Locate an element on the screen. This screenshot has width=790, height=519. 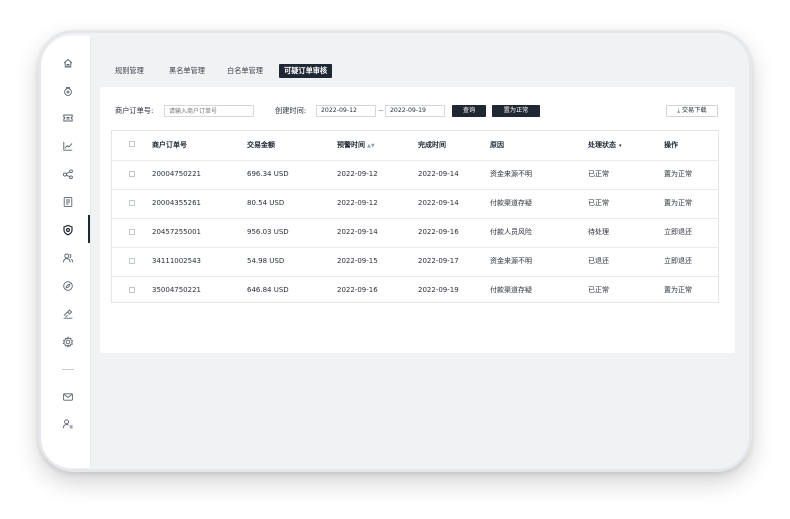
header-status: 处理状态 ▾ is located at coordinates (605, 146).